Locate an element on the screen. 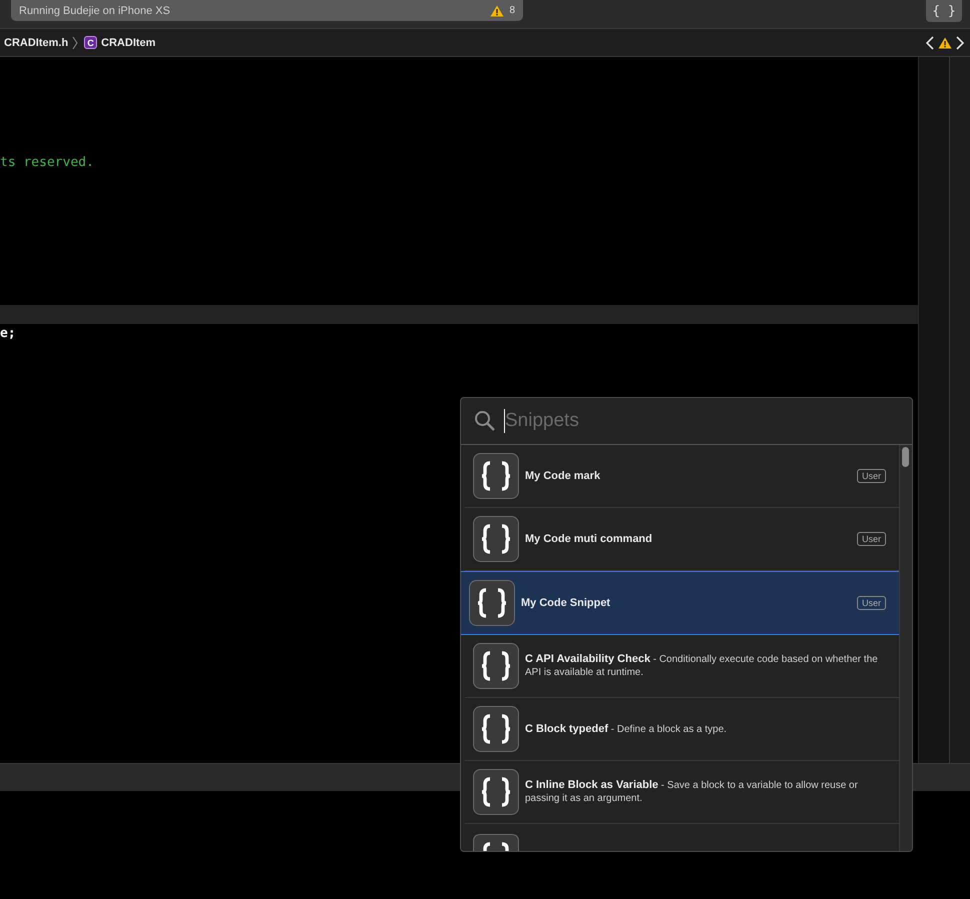 The image size is (970, 899). scrollbar-thumb is located at coordinates (905, 457).